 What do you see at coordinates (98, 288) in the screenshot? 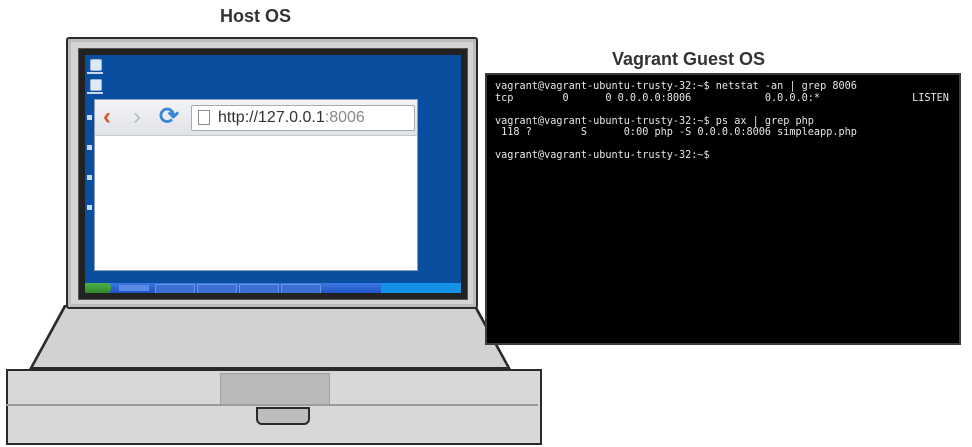
I see `start-button` at bounding box center [98, 288].